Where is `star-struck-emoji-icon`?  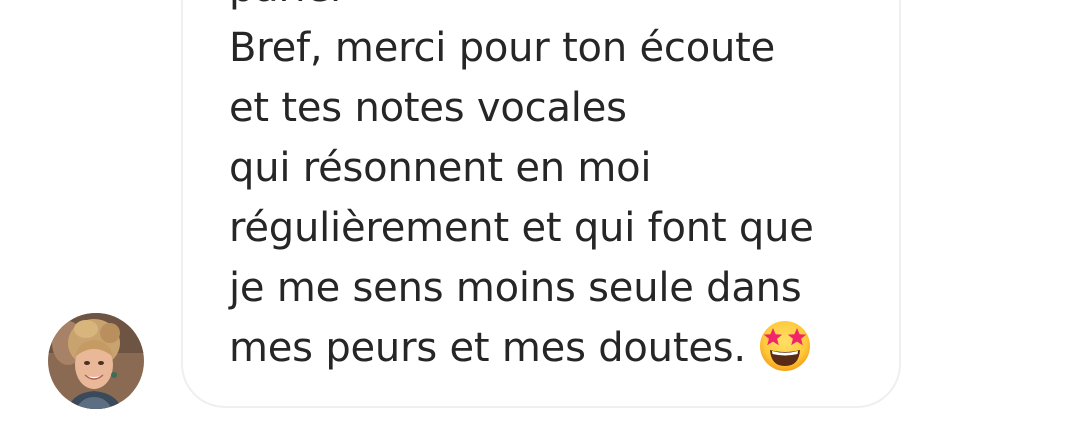 star-struck-emoji-icon is located at coordinates (784, 346).